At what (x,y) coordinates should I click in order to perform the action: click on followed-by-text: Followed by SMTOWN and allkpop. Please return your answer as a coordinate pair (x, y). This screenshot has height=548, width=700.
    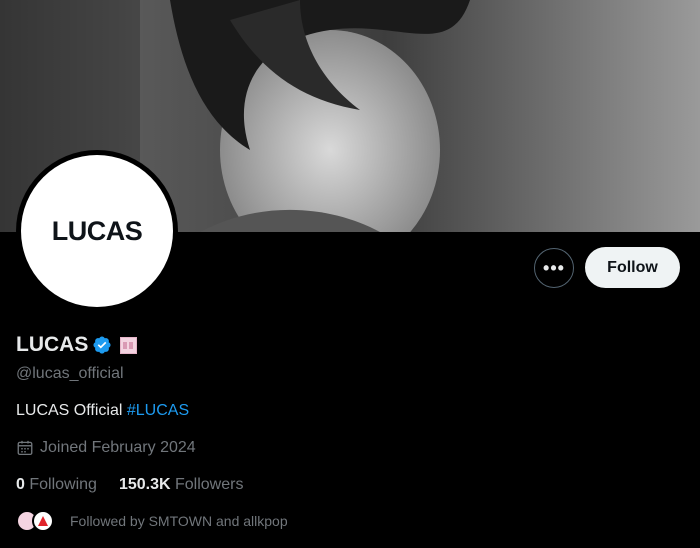
    Looking at the image, I should click on (179, 521).